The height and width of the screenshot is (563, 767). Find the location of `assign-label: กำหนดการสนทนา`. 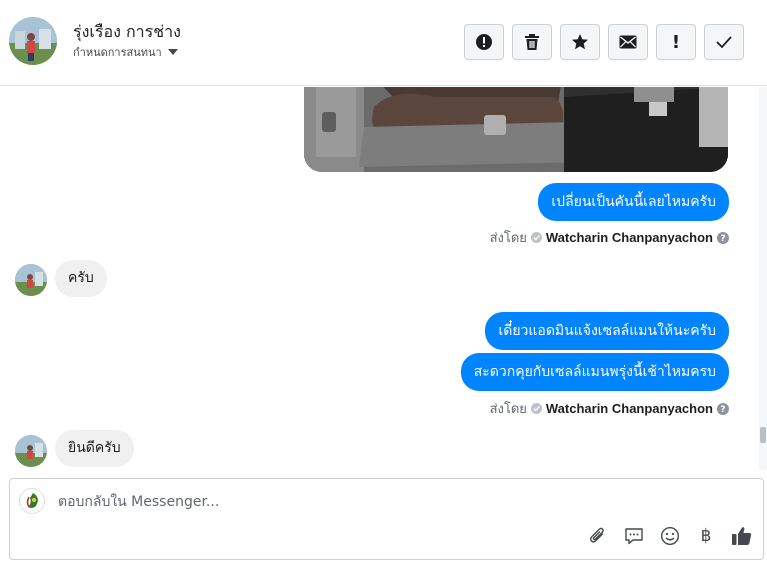

assign-label: กำหนดการสนทนา is located at coordinates (117, 52).